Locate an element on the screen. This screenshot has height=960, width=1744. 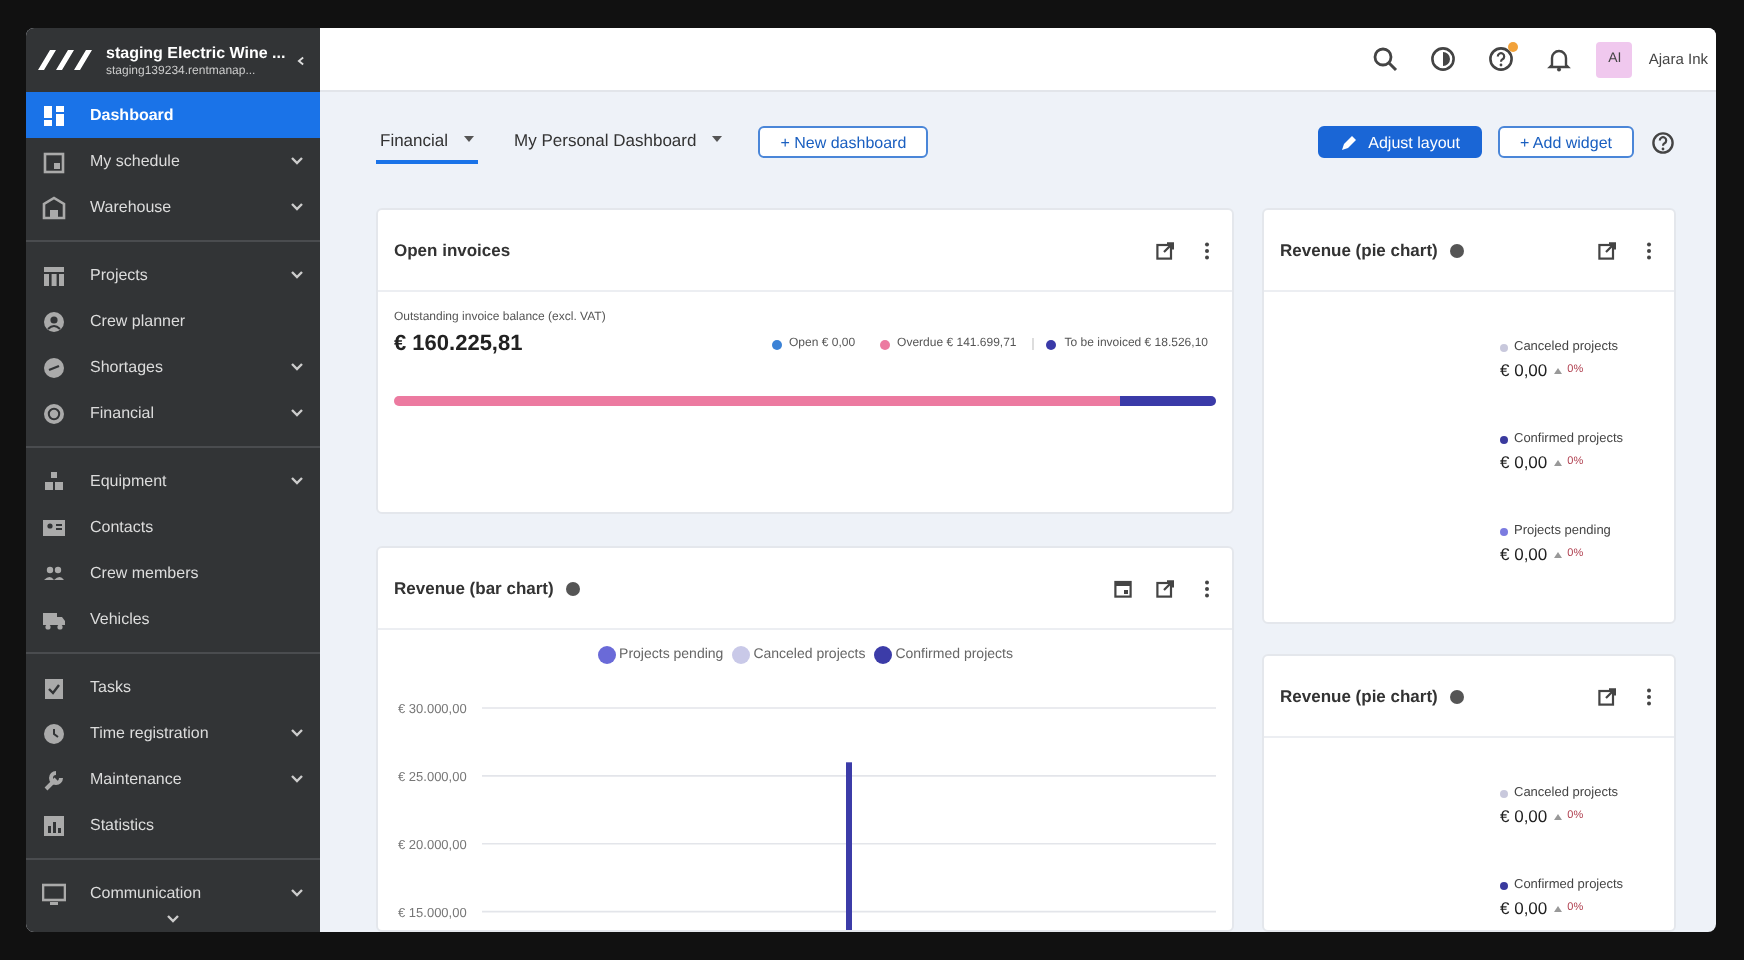
bell-icon is located at coordinates (1559, 59).